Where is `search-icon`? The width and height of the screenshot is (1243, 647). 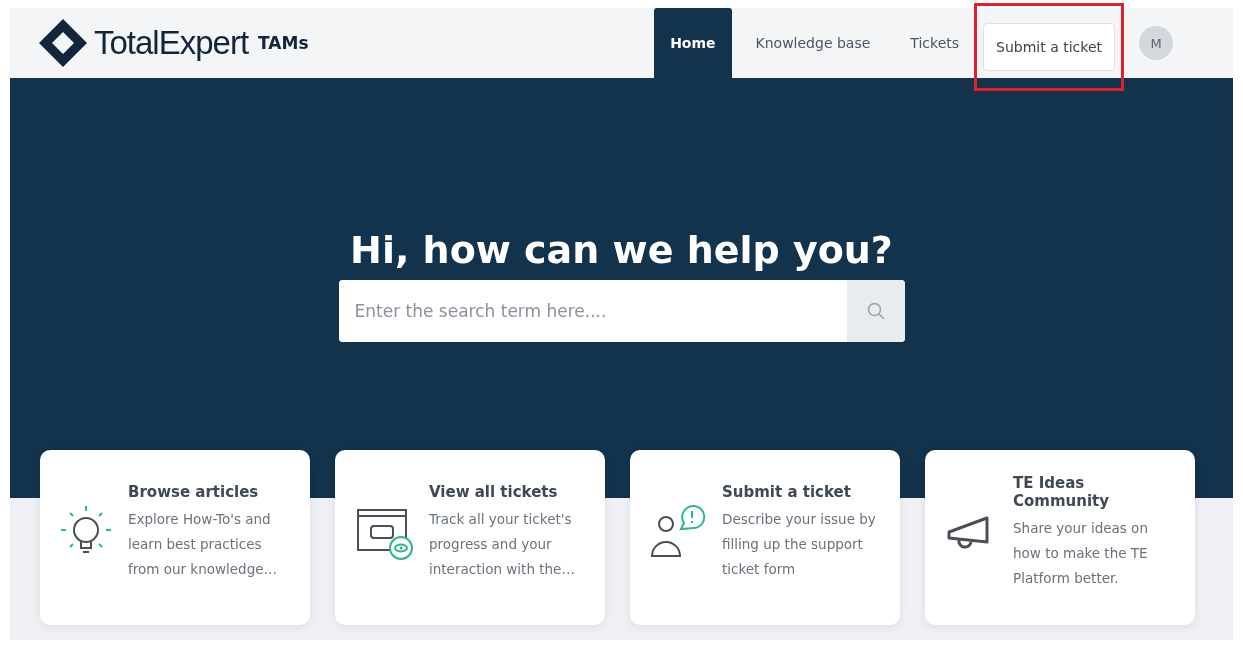
search-icon is located at coordinates (875, 311).